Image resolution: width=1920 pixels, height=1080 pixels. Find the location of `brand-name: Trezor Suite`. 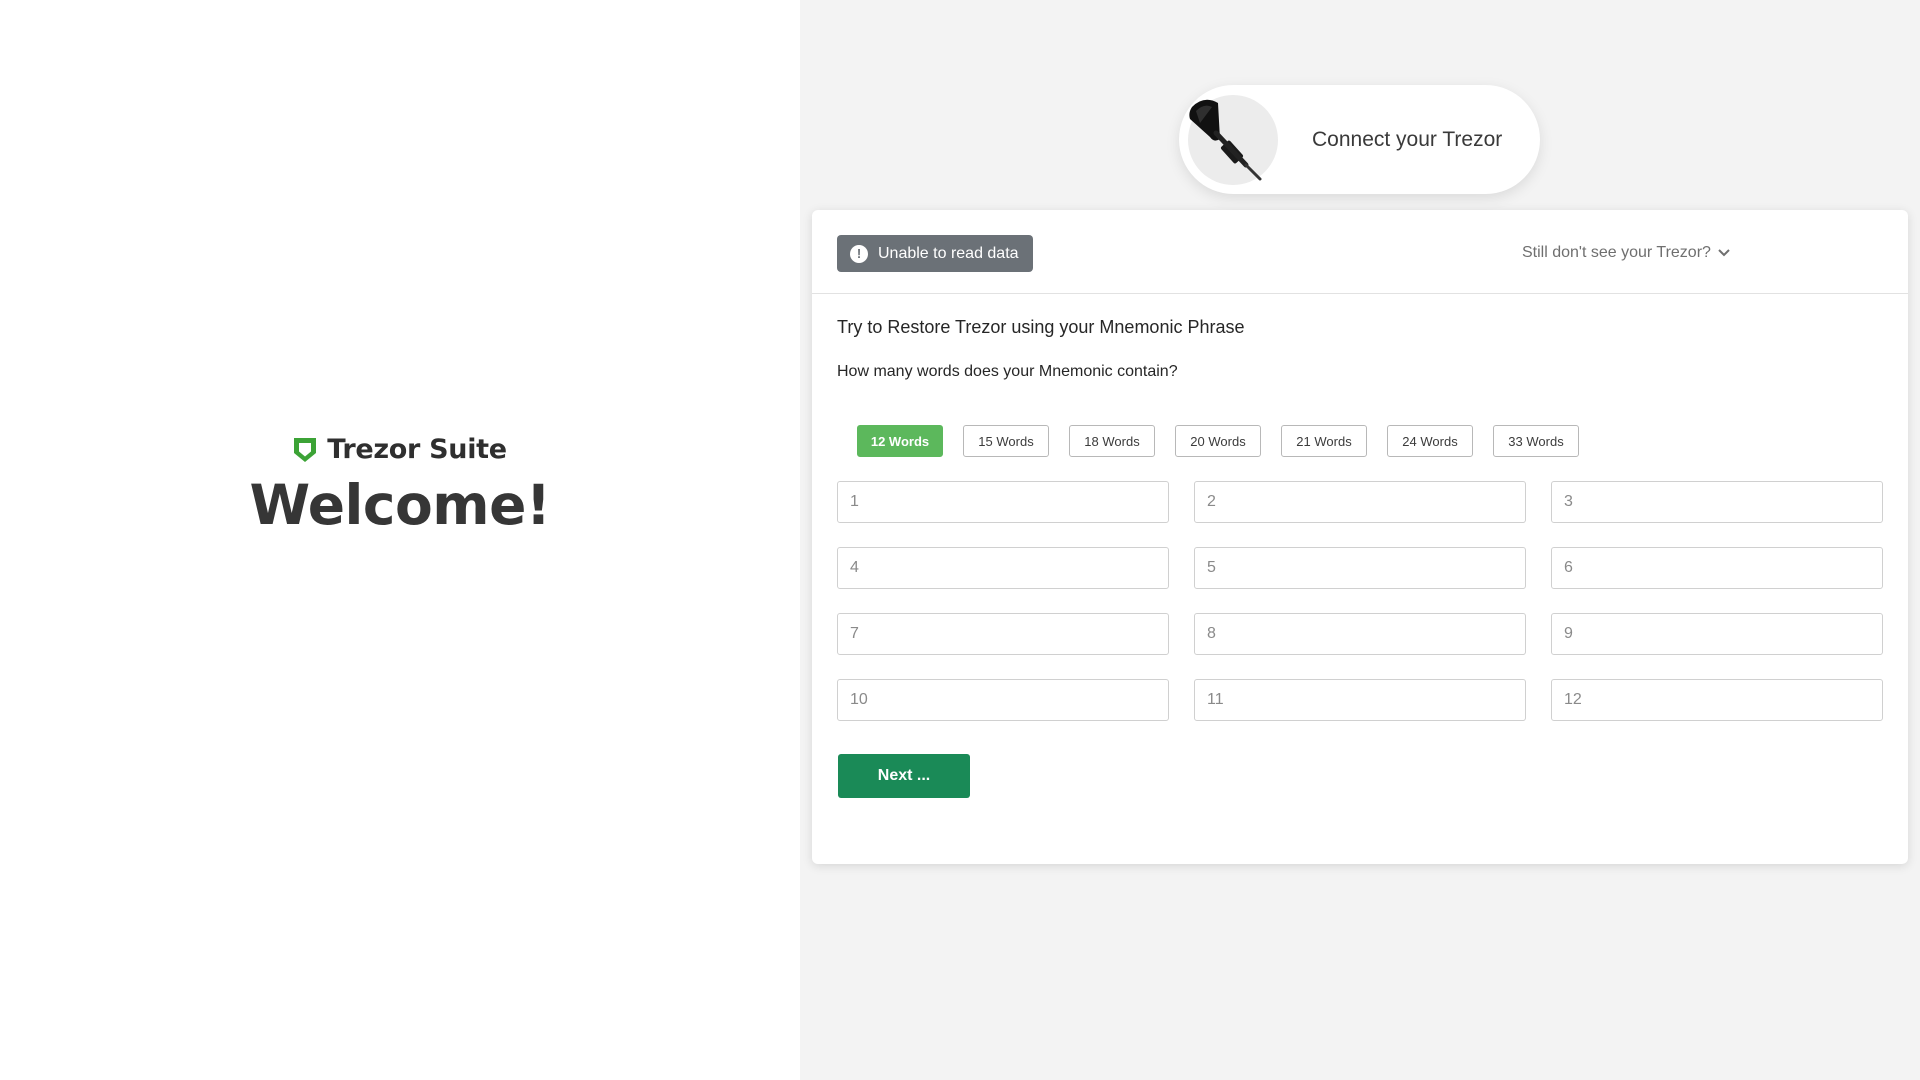

brand-name: Trezor Suite is located at coordinates (417, 449).